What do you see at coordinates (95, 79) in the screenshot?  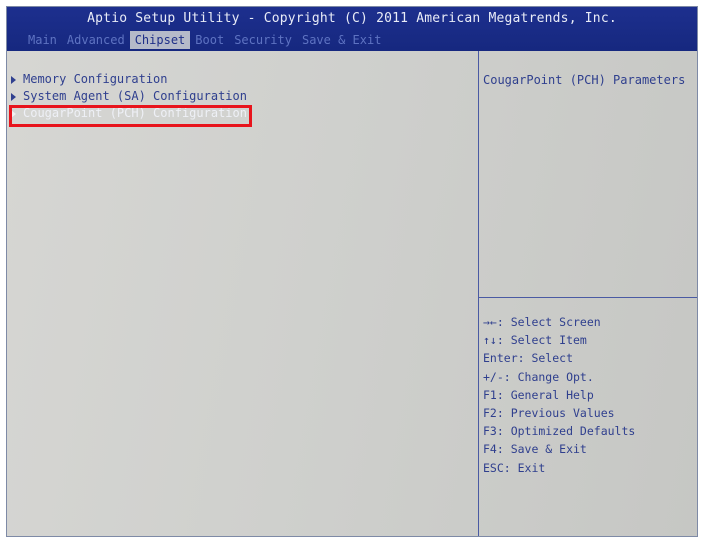 I see `menu-item-label: Memory Configuration` at bounding box center [95, 79].